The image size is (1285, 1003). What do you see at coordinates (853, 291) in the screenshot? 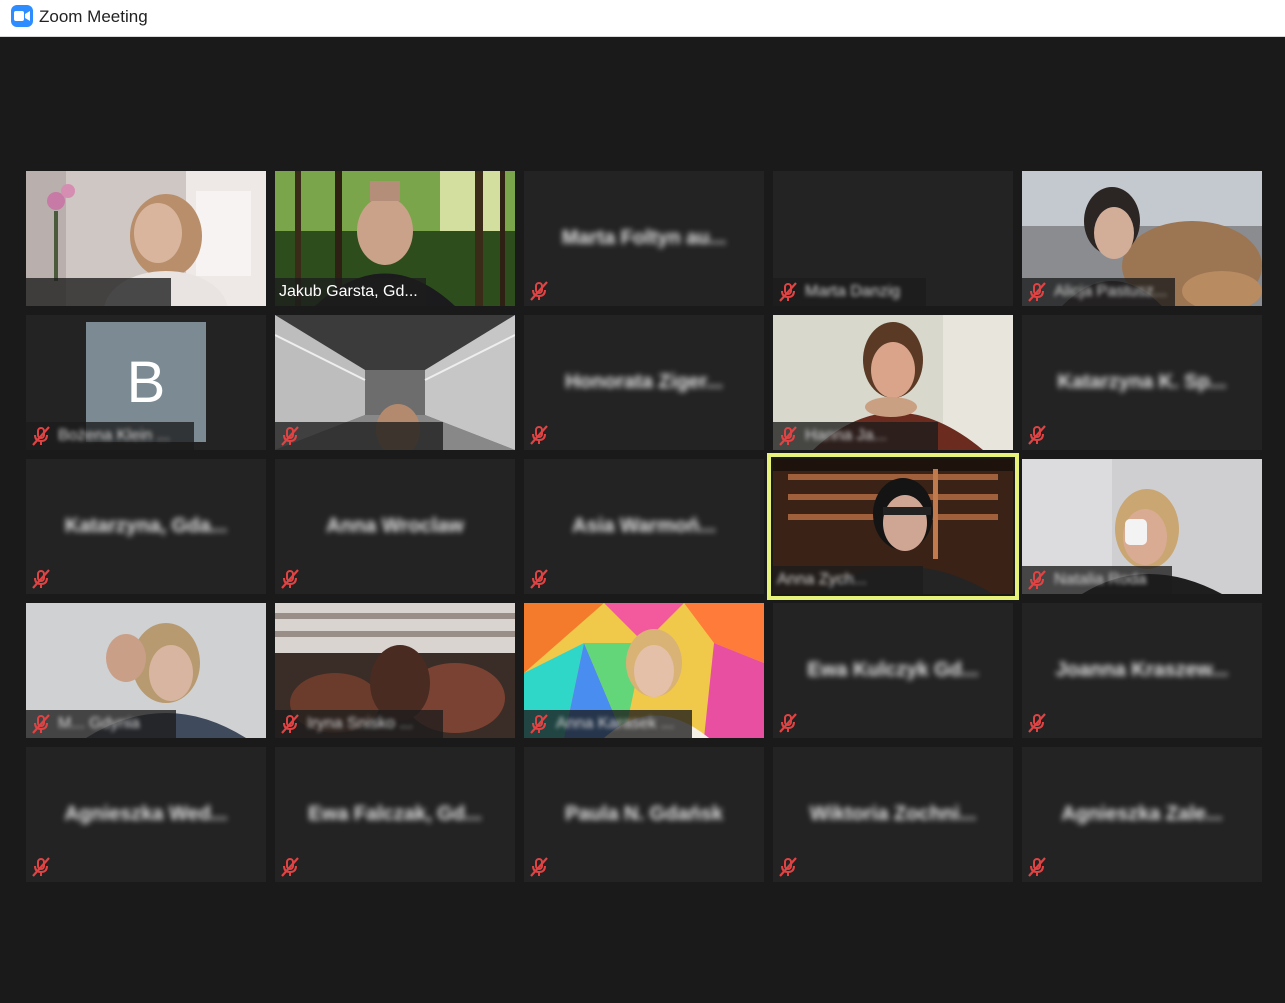
I see `participant-name: Marta Danzig` at bounding box center [853, 291].